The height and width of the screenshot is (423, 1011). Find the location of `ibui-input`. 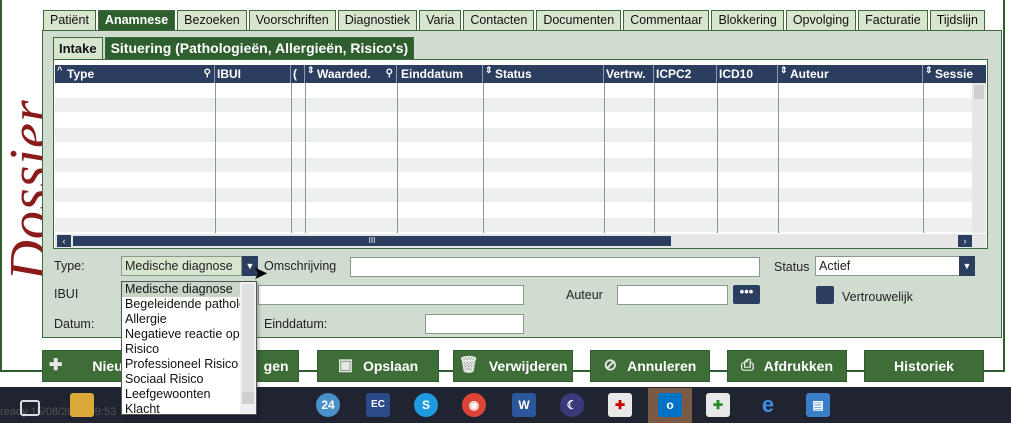

ibui-input is located at coordinates (391, 295).